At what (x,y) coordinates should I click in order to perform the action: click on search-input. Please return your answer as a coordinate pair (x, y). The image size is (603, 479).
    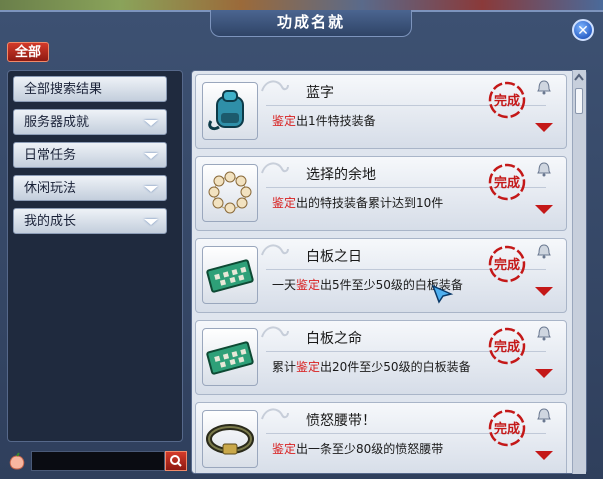
    Looking at the image, I should click on (98, 461).